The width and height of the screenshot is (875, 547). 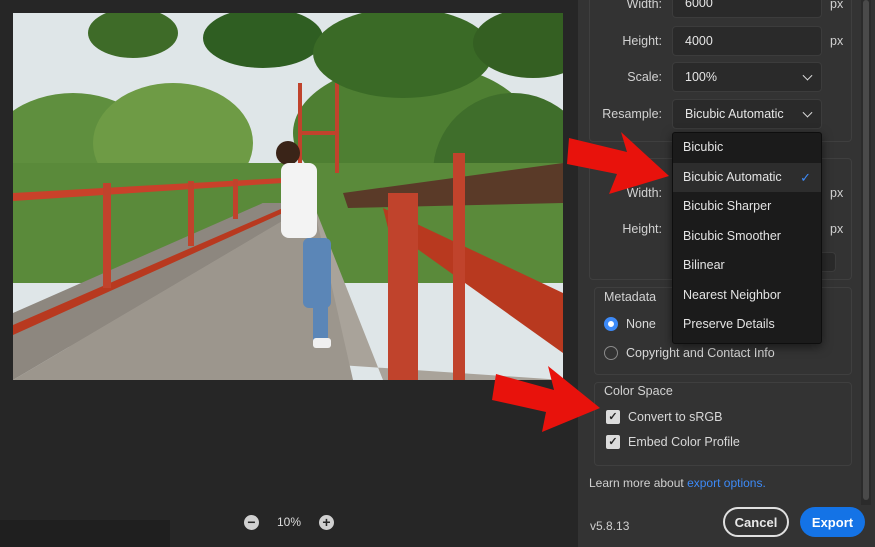 I want to click on red-arrow-resample-icon, so click(x=618, y=163).